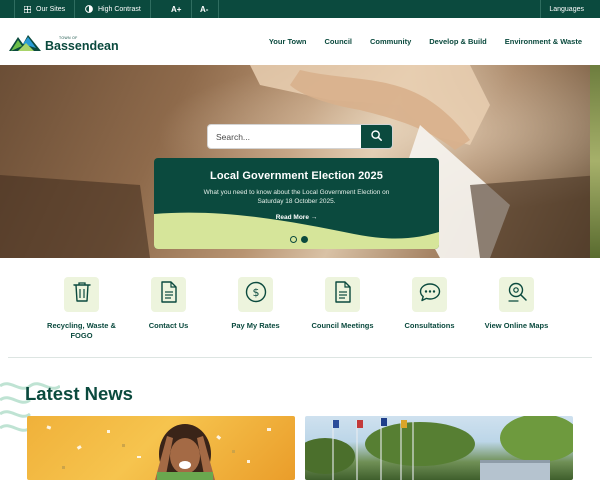  I want to click on quick-link-contact-us: Contact Us, so click(168, 312).